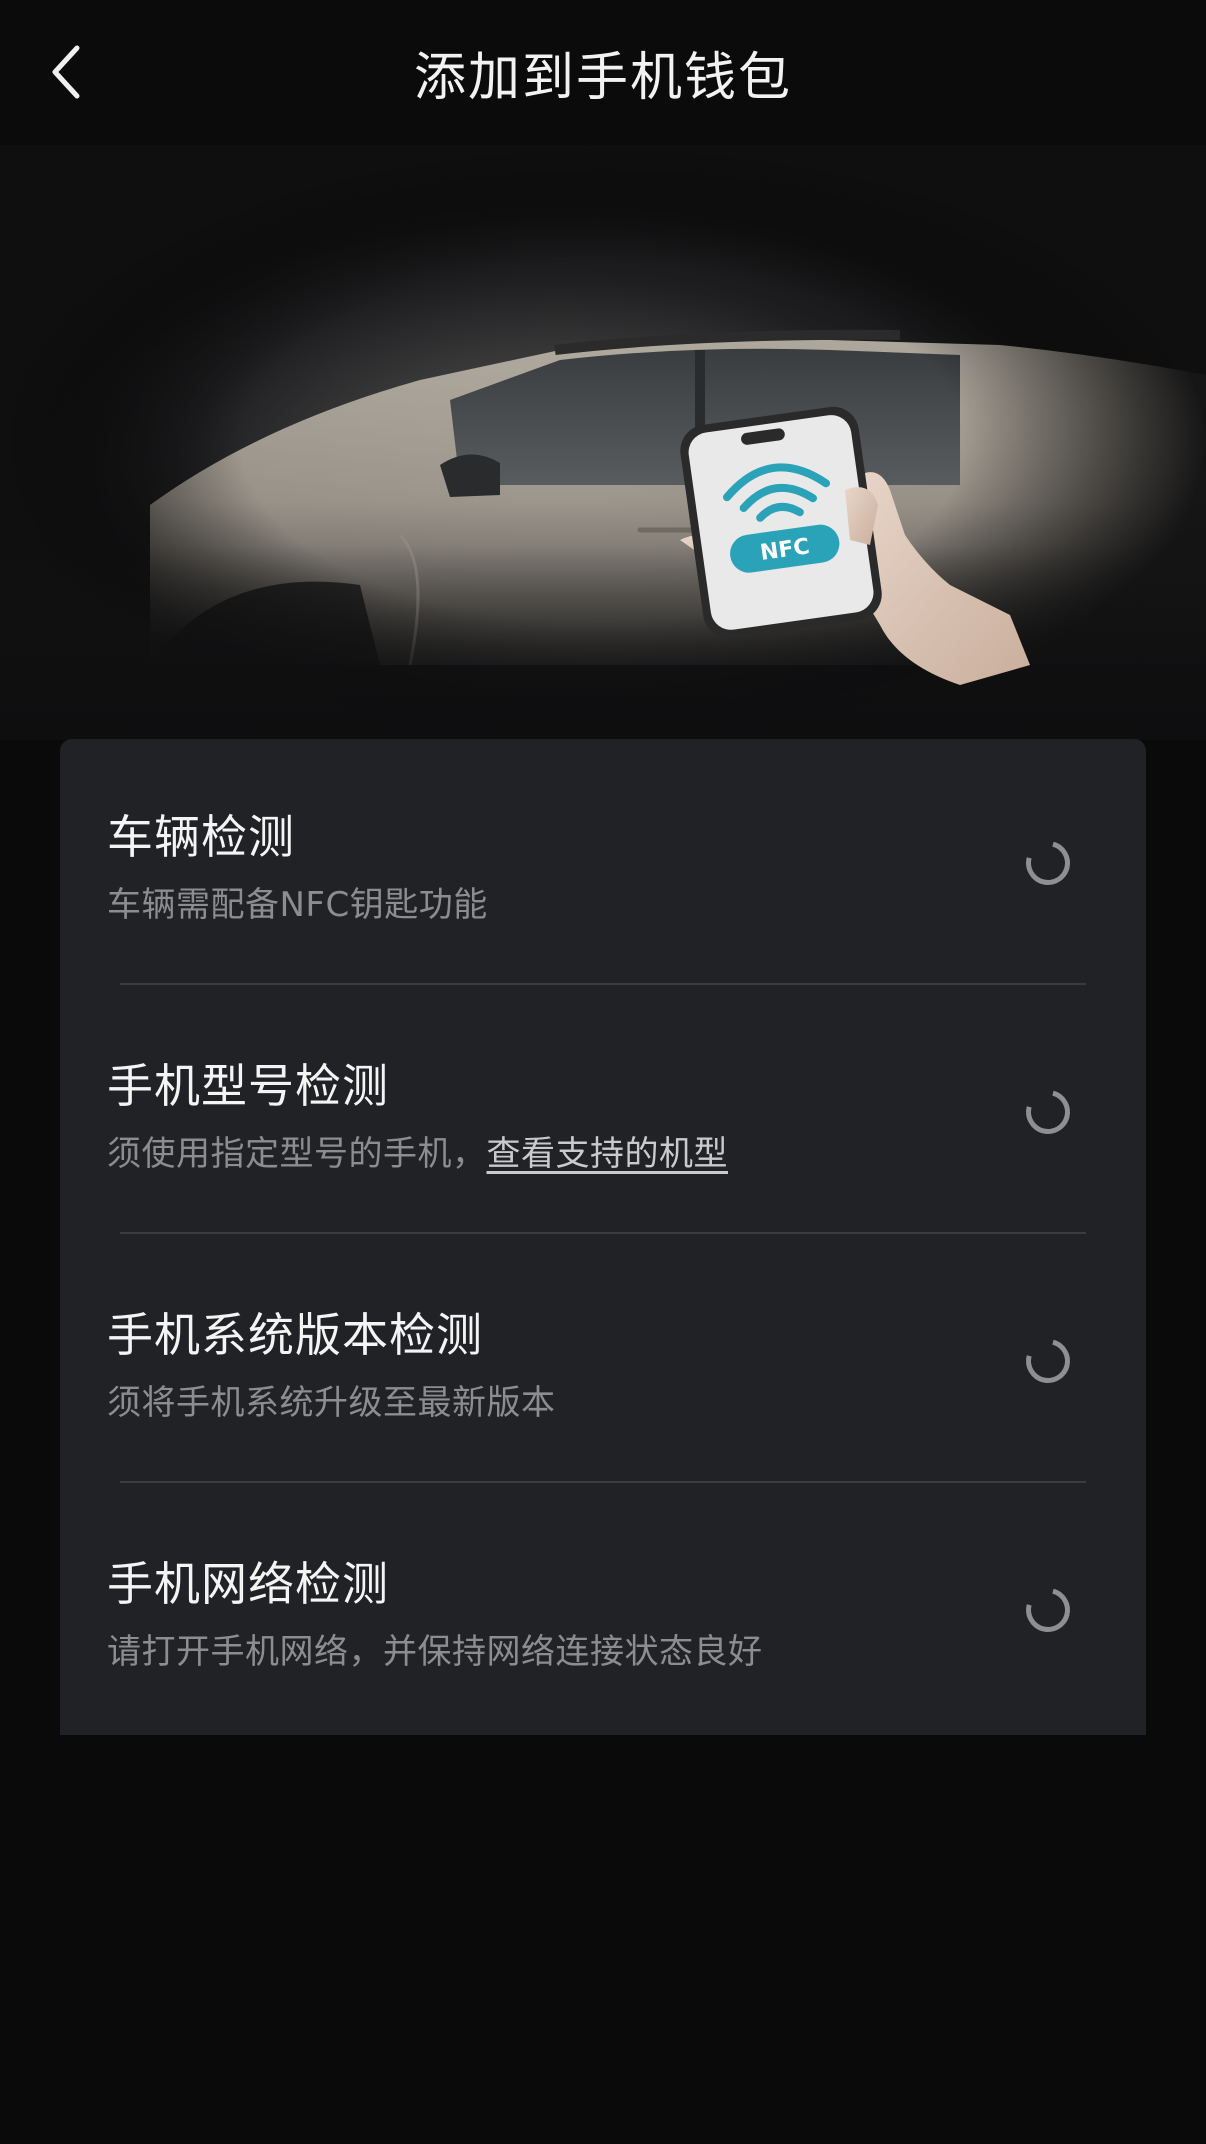 Image resolution: width=1206 pixels, height=2144 pixels. I want to click on chevron-left-icon, so click(66, 72).